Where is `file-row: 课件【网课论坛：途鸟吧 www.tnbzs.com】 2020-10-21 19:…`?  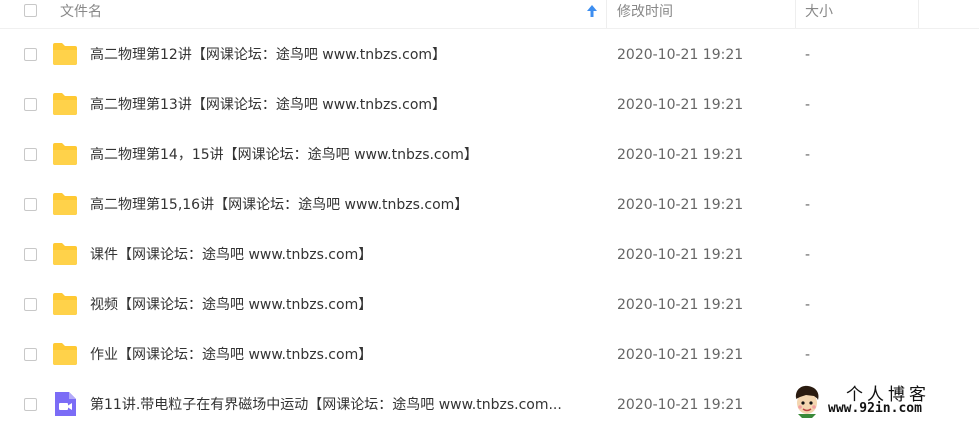 file-row: 课件【网课论坛：途鸟吧 www.tnbzs.com】 2020-10-21 19:… is located at coordinates (489, 255).